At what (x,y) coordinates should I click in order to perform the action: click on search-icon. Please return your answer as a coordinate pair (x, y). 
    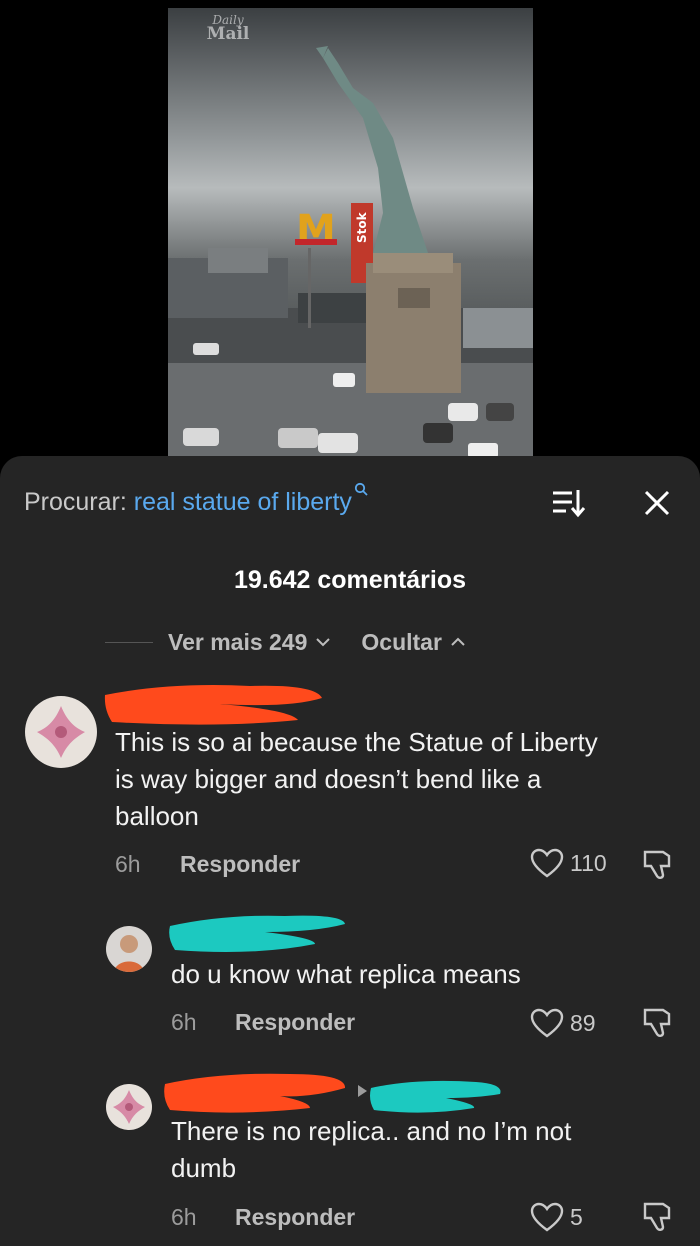
    Looking at the image, I should click on (361, 489).